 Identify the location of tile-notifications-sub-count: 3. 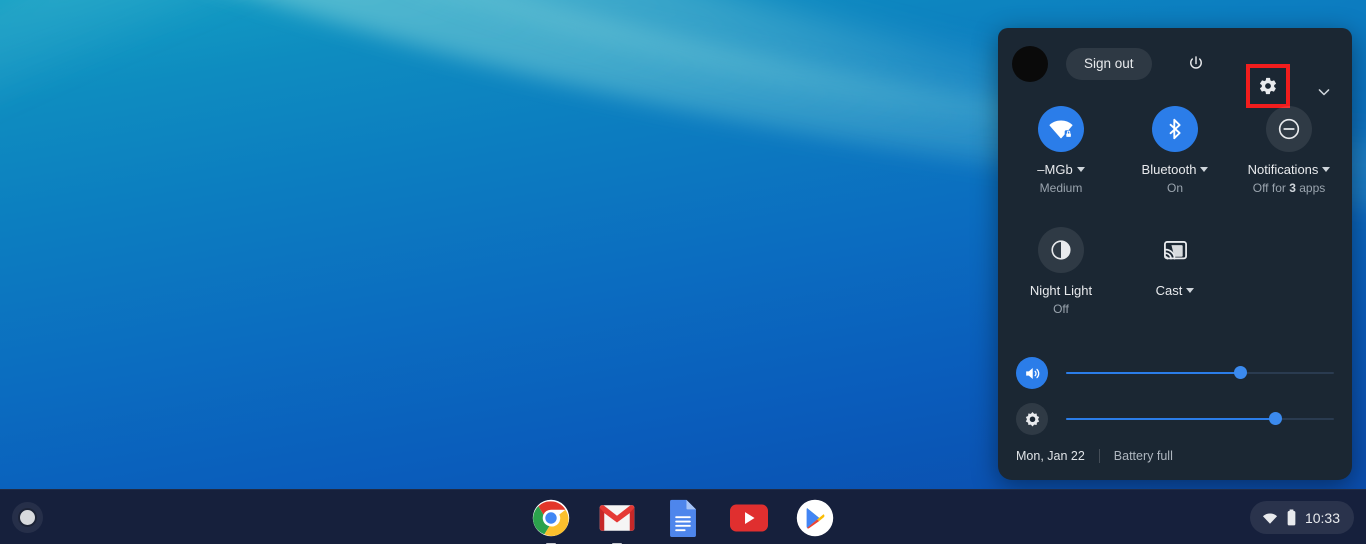
(1292, 188).